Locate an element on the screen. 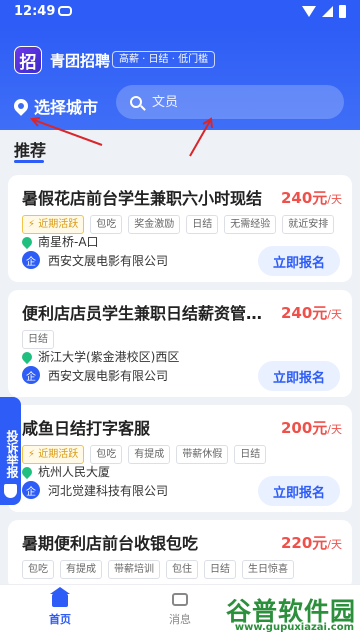 This screenshot has height=638, width=360. job-location-text: 浙江大学(紫金港校区)西区 is located at coordinates (109, 357).